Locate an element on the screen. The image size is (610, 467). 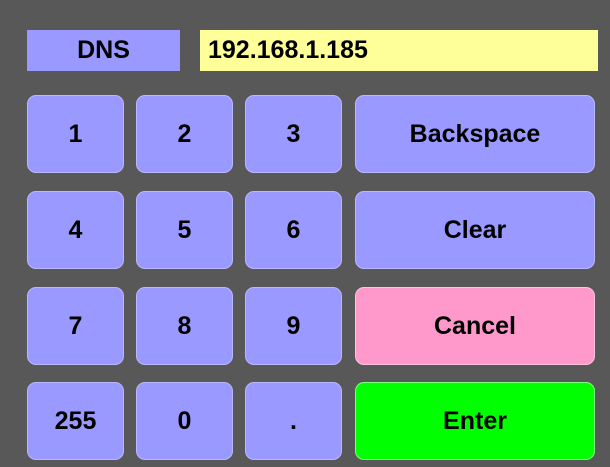
enter-button: Enter is located at coordinates (475, 421).